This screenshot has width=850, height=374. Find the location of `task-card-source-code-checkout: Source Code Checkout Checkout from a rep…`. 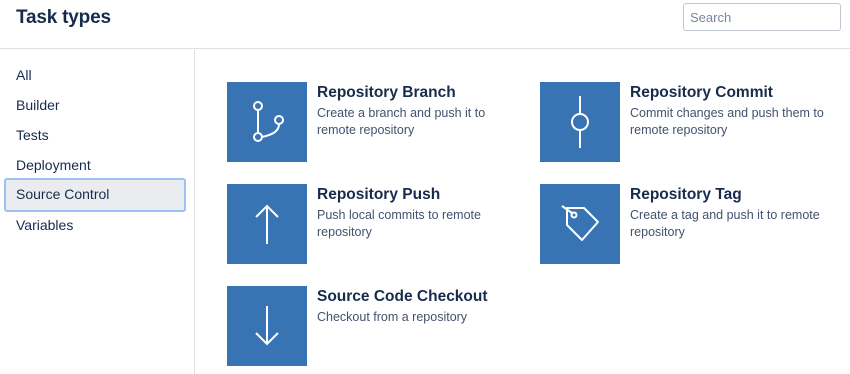

task-card-source-code-checkout: Source Code Checkout Checkout from a rep… is located at coordinates (377, 327).